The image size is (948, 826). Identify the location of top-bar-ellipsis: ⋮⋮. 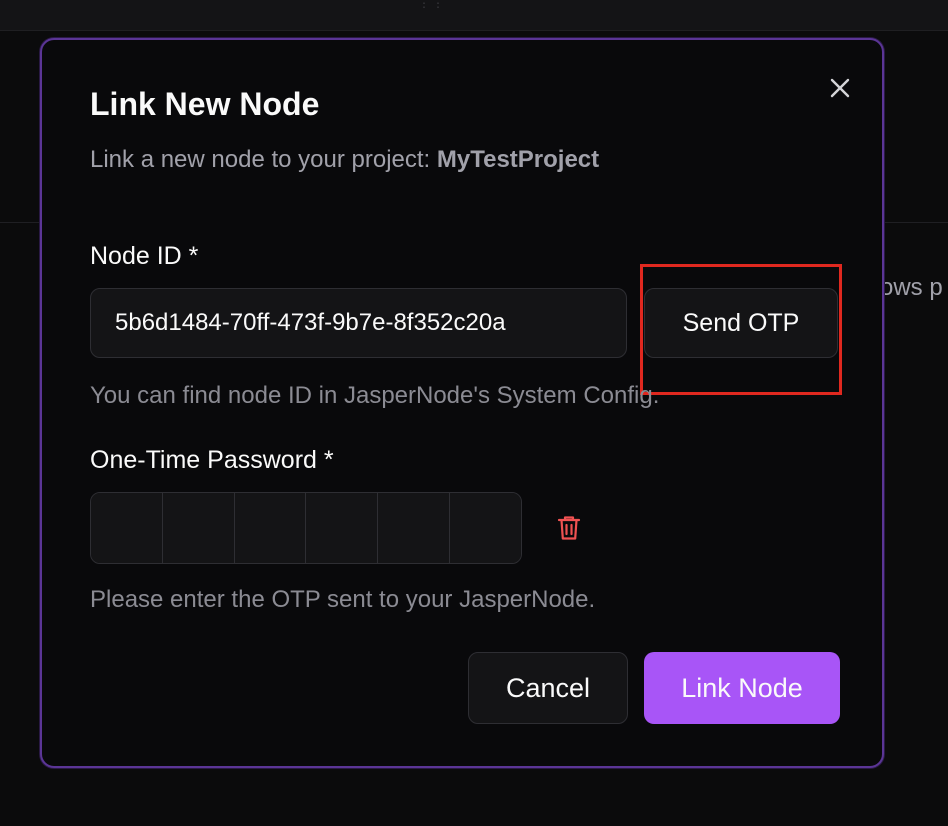
(432, 5).